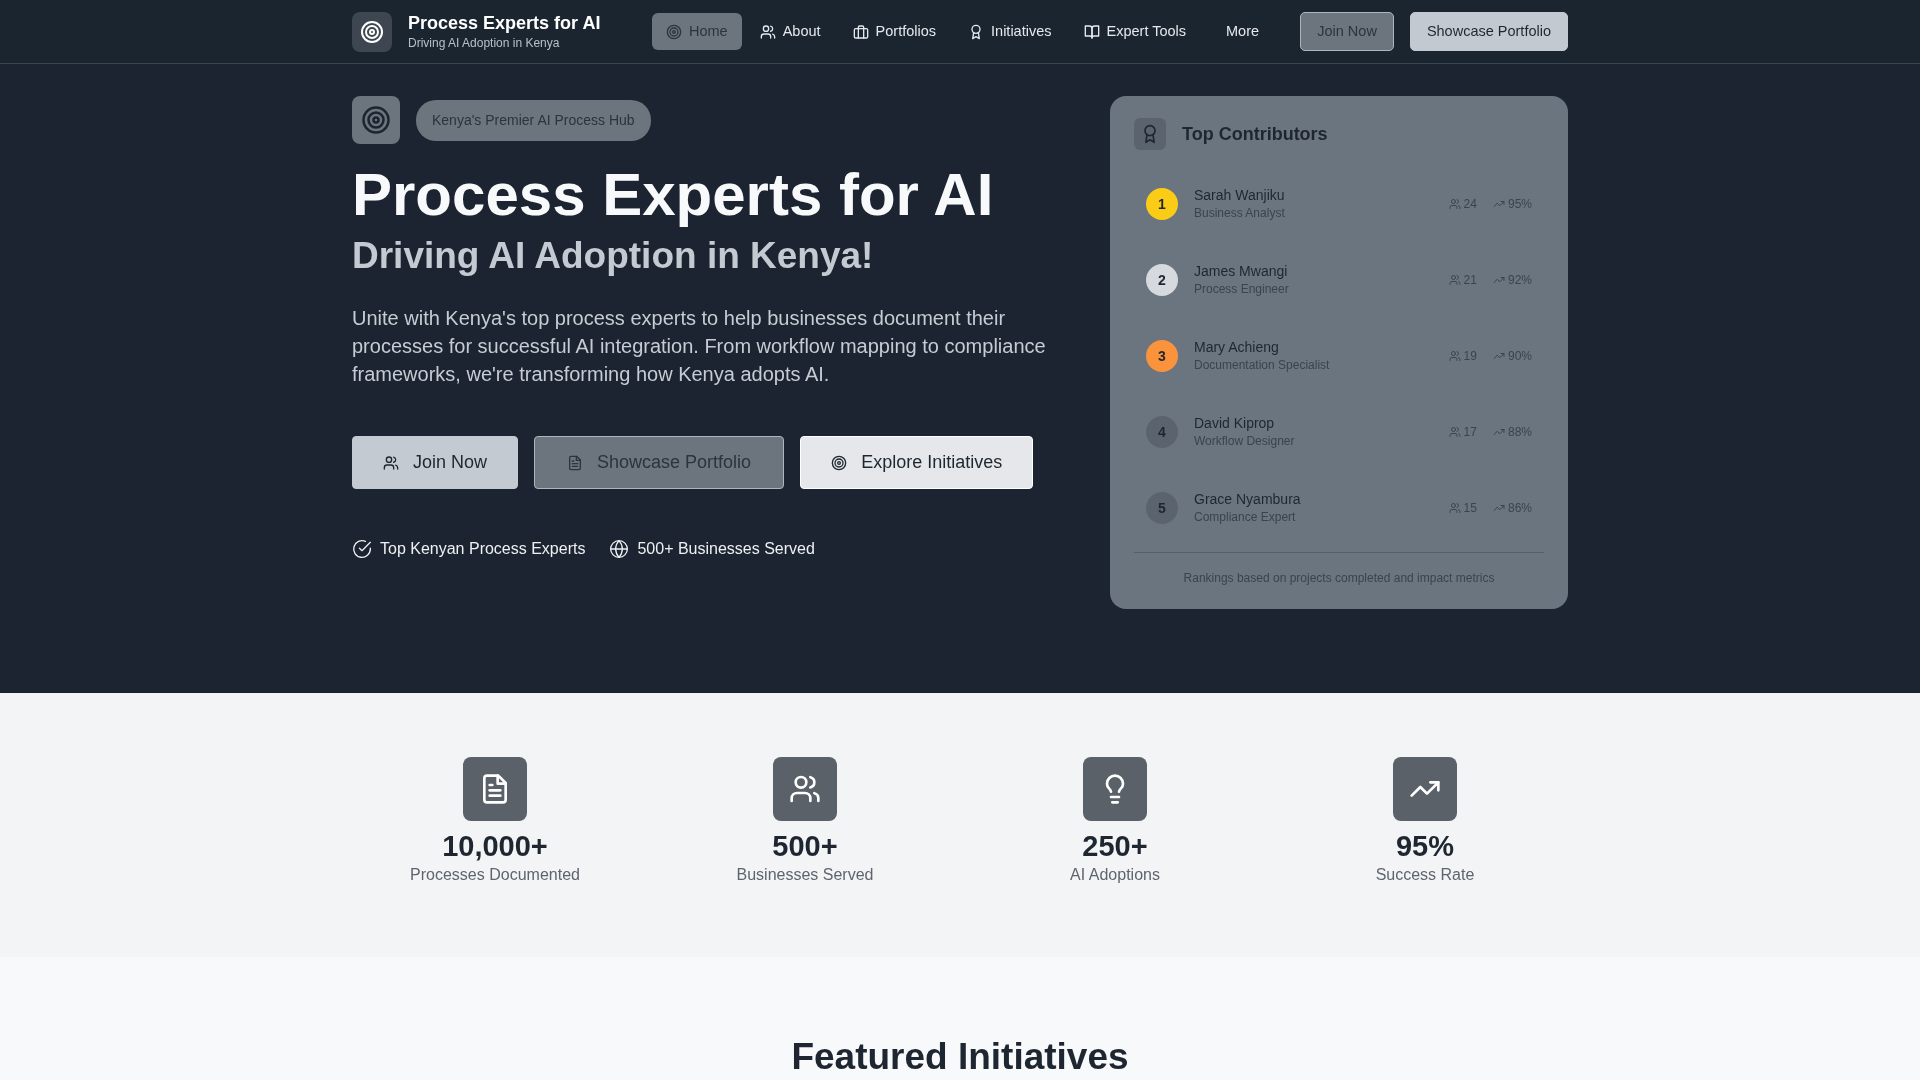  What do you see at coordinates (1488, 31) in the screenshot?
I see `header-button: Showcase Portfolio` at bounding box center [1488, 31].